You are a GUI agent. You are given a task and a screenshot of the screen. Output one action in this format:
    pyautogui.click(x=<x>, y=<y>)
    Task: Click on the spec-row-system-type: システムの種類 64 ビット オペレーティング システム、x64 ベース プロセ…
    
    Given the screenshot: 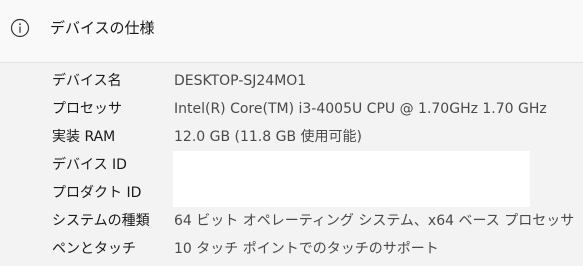 What is the action you would take?
    pyautogui.click(x=291, y=221)
    